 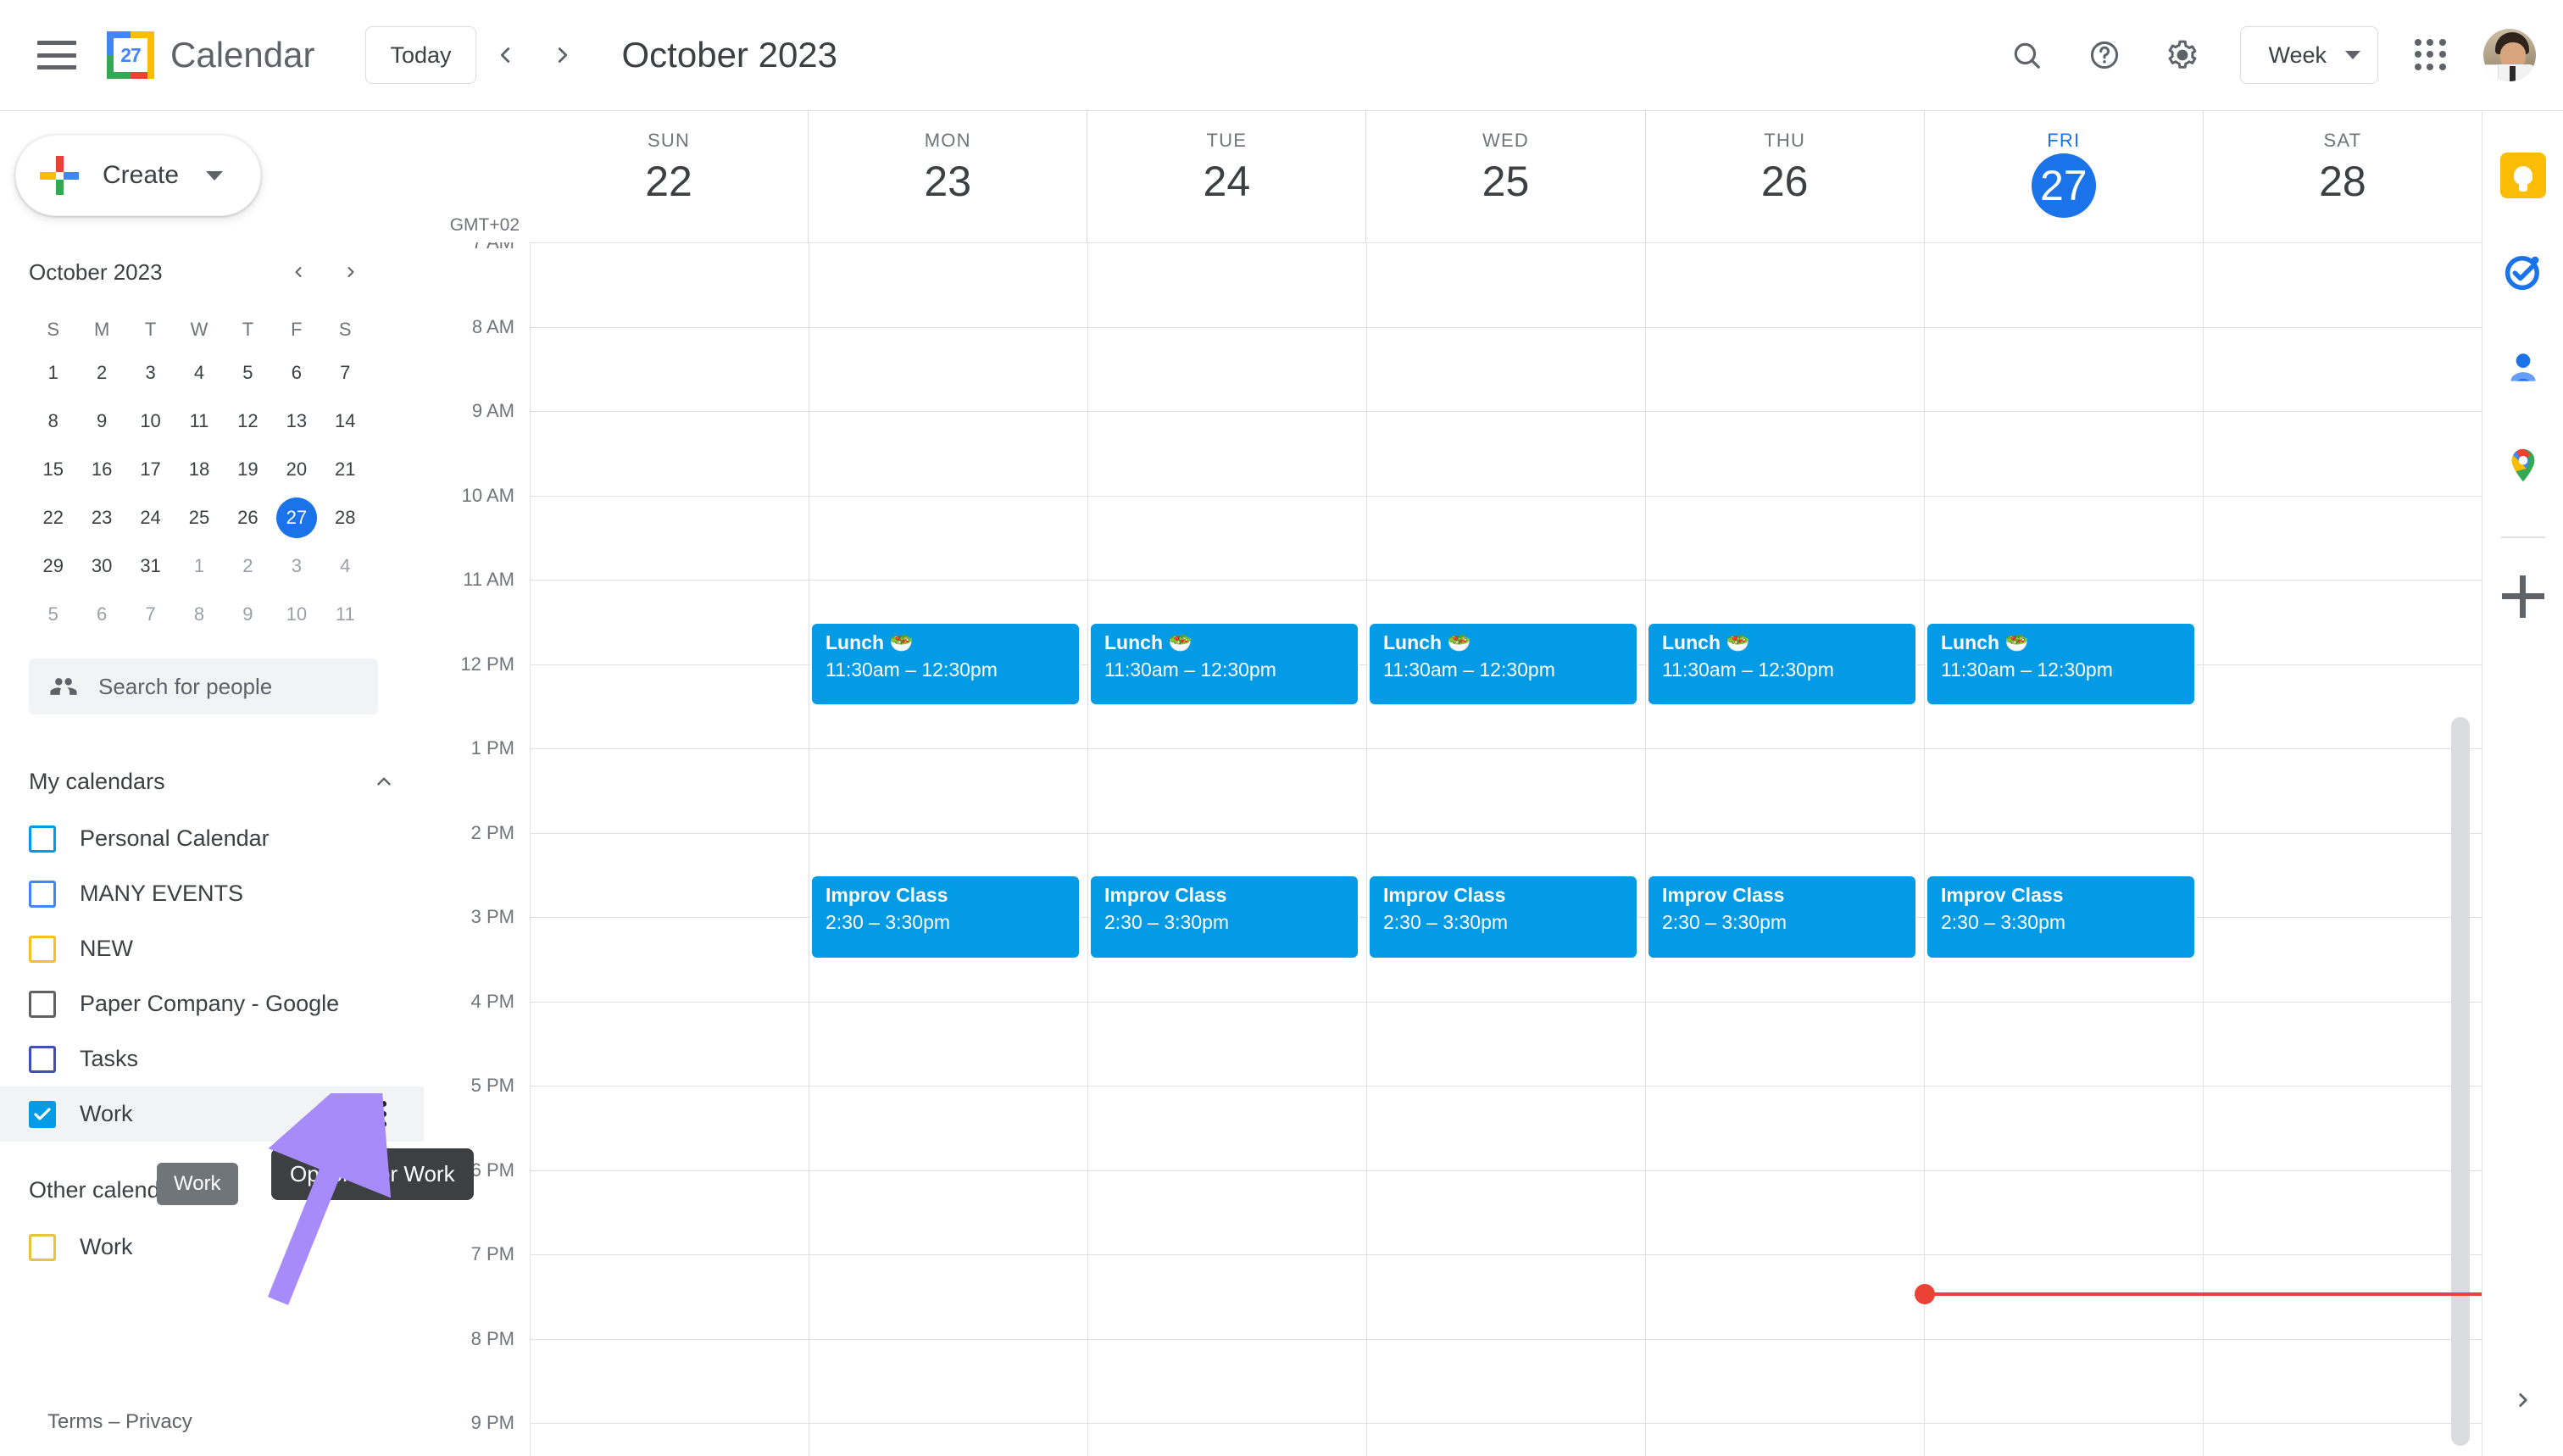 I want to click on day-column-header: SAT 28, so click(x=2342, y=176).